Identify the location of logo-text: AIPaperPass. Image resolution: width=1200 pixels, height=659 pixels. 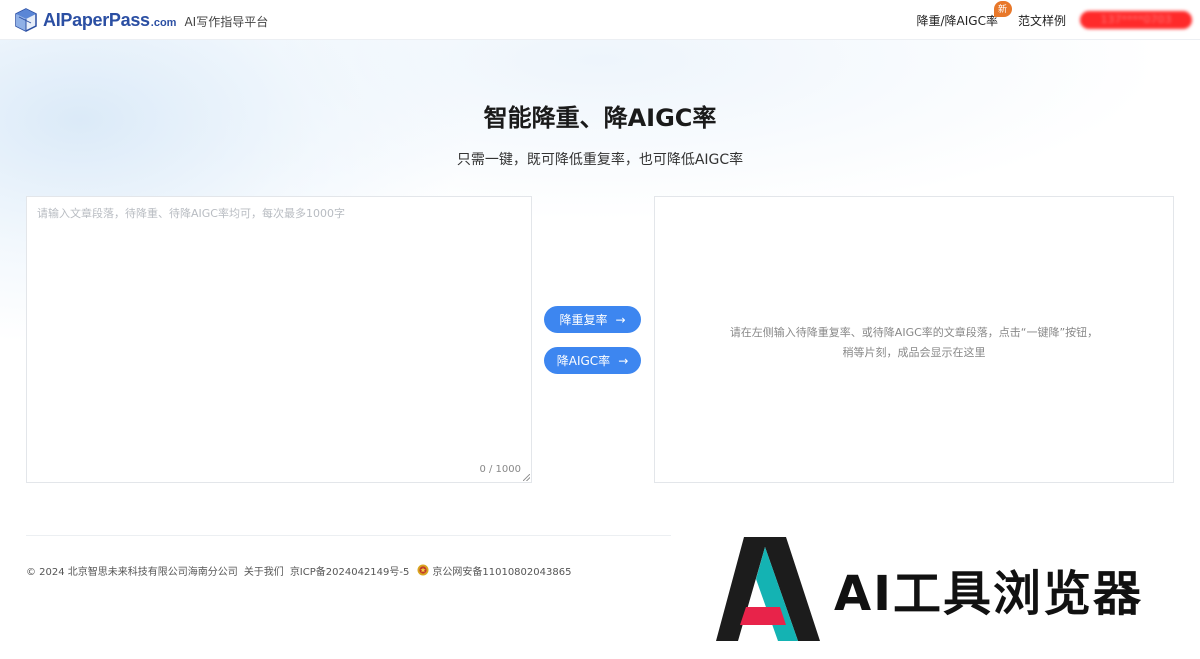
(96, 19).